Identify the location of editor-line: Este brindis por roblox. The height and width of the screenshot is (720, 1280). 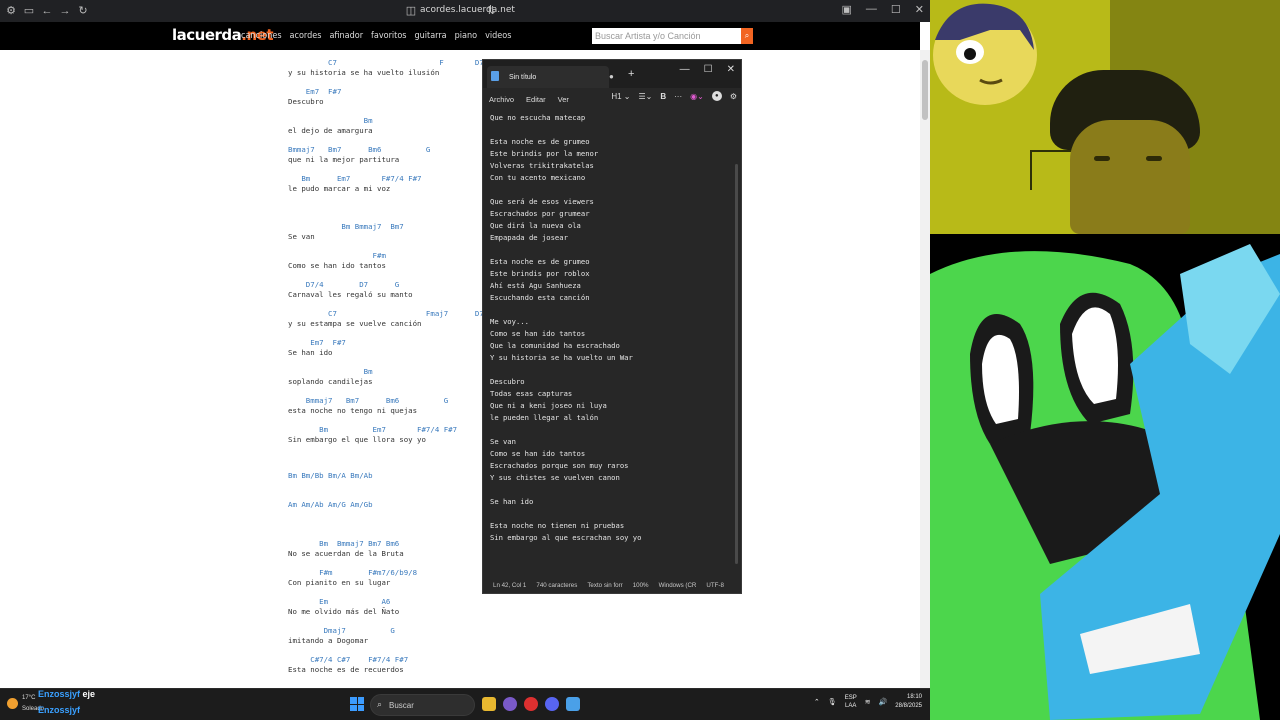
(540, 273).